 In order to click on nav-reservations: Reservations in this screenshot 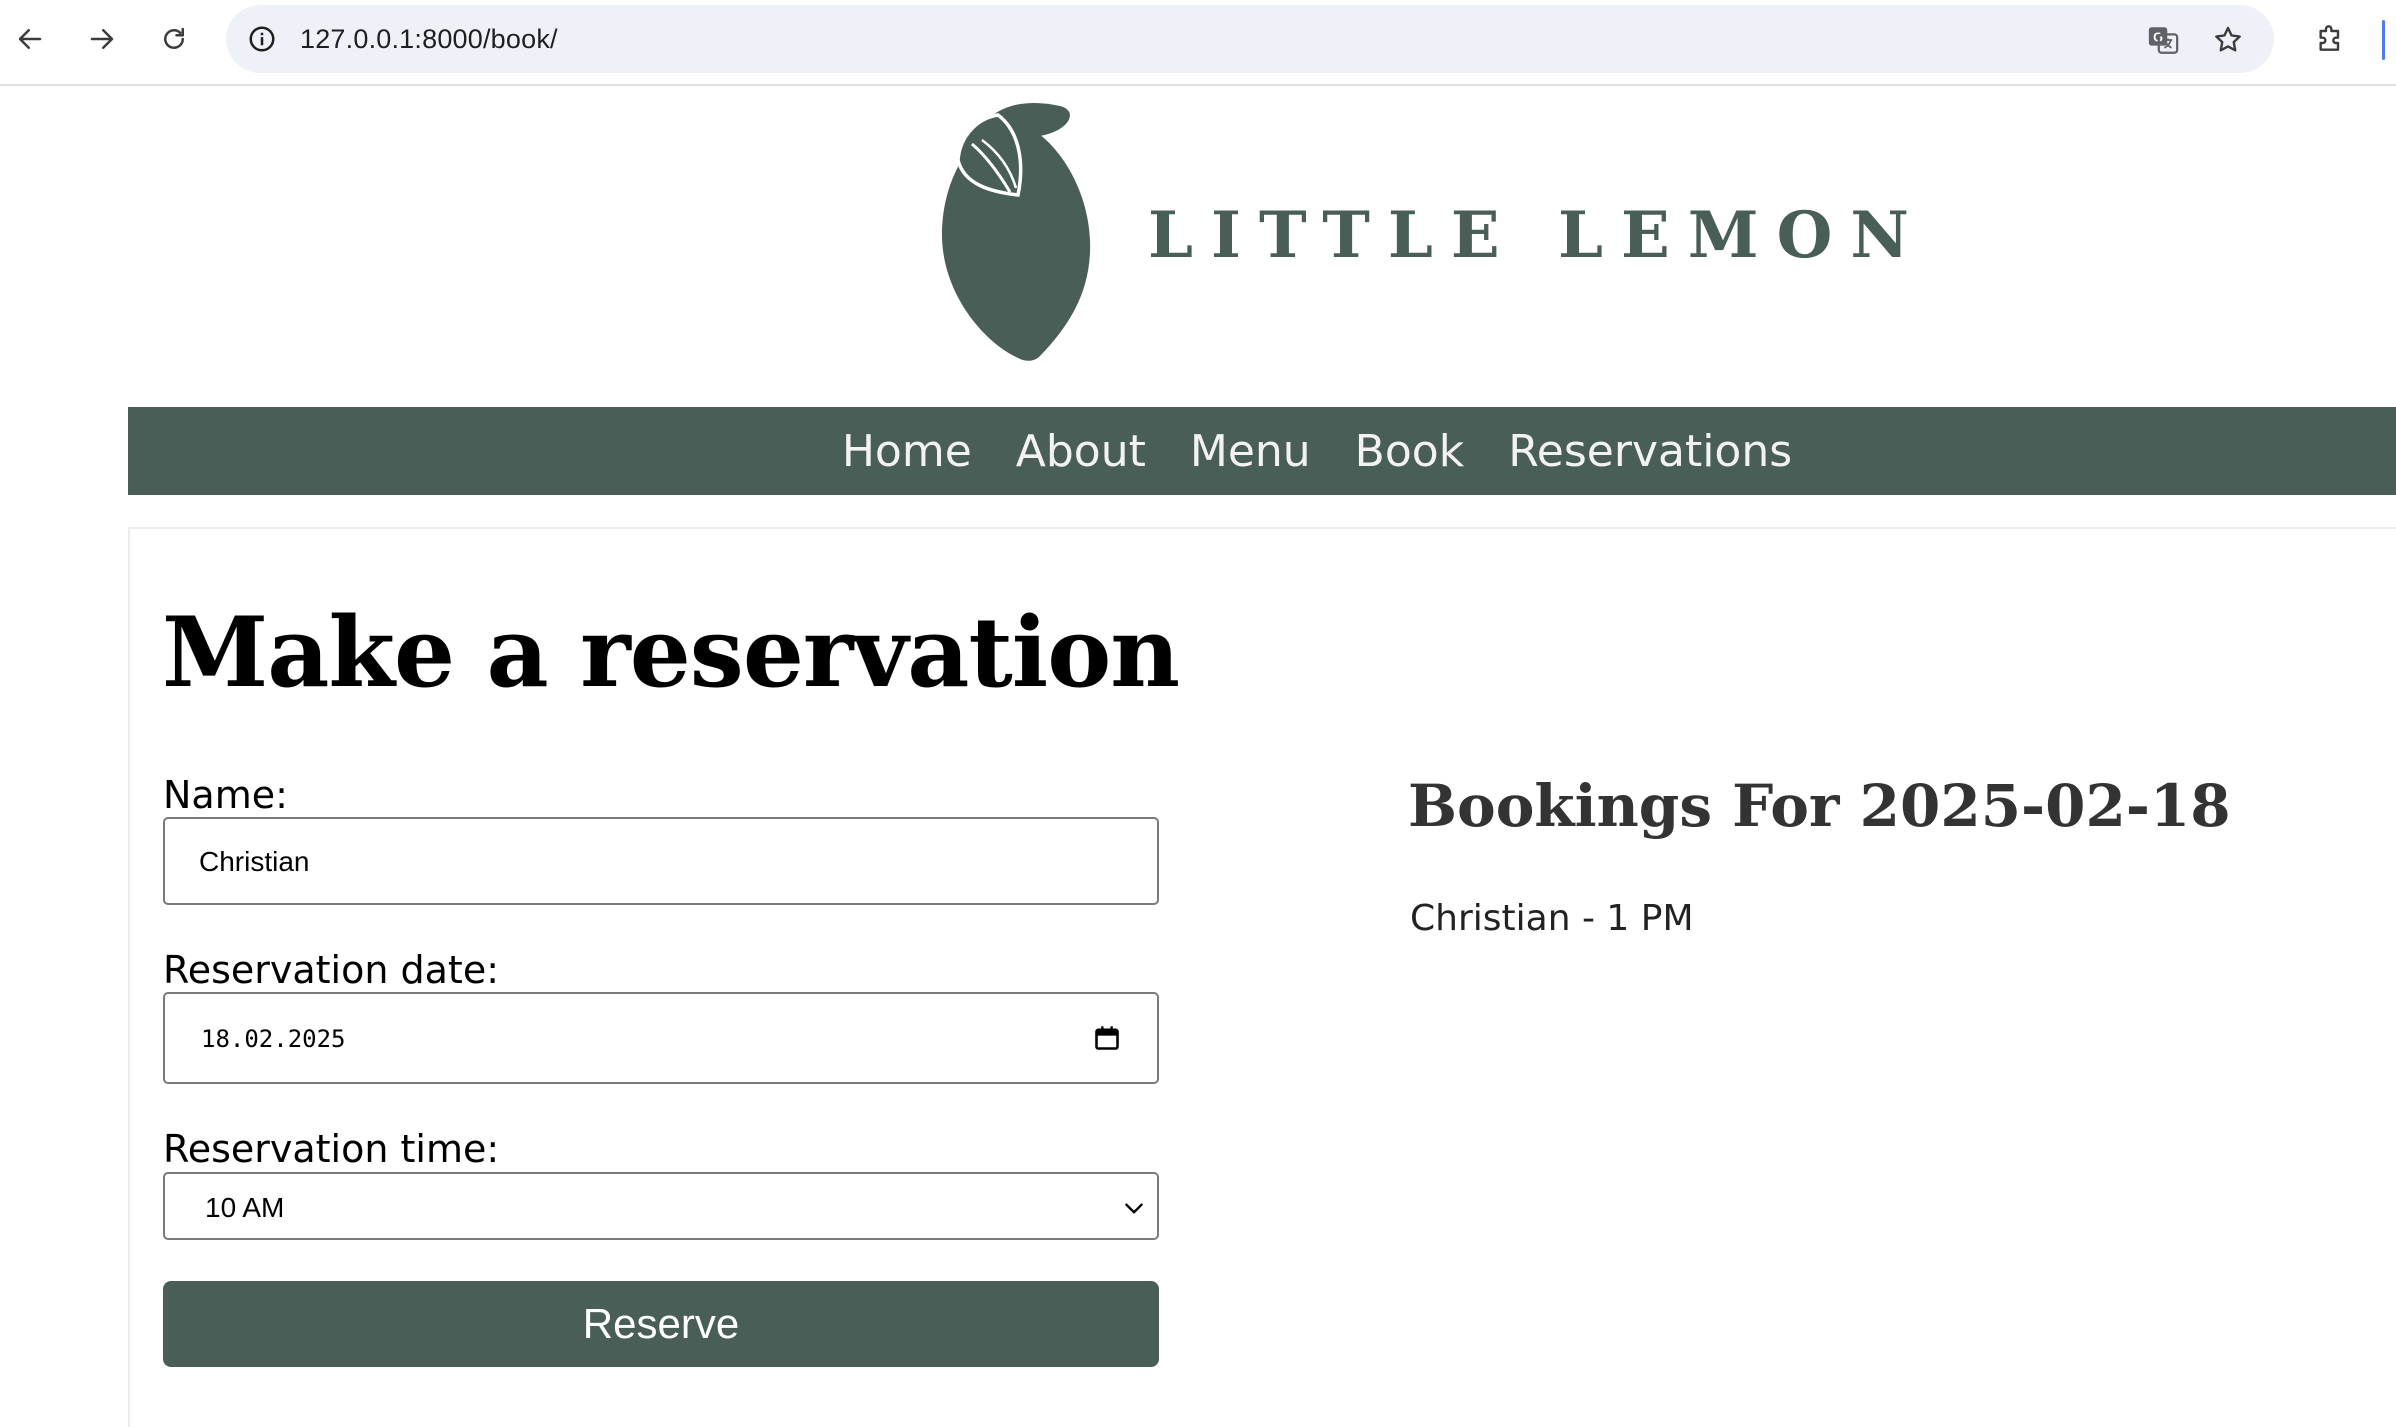, I will do `click(1650, 451)`.